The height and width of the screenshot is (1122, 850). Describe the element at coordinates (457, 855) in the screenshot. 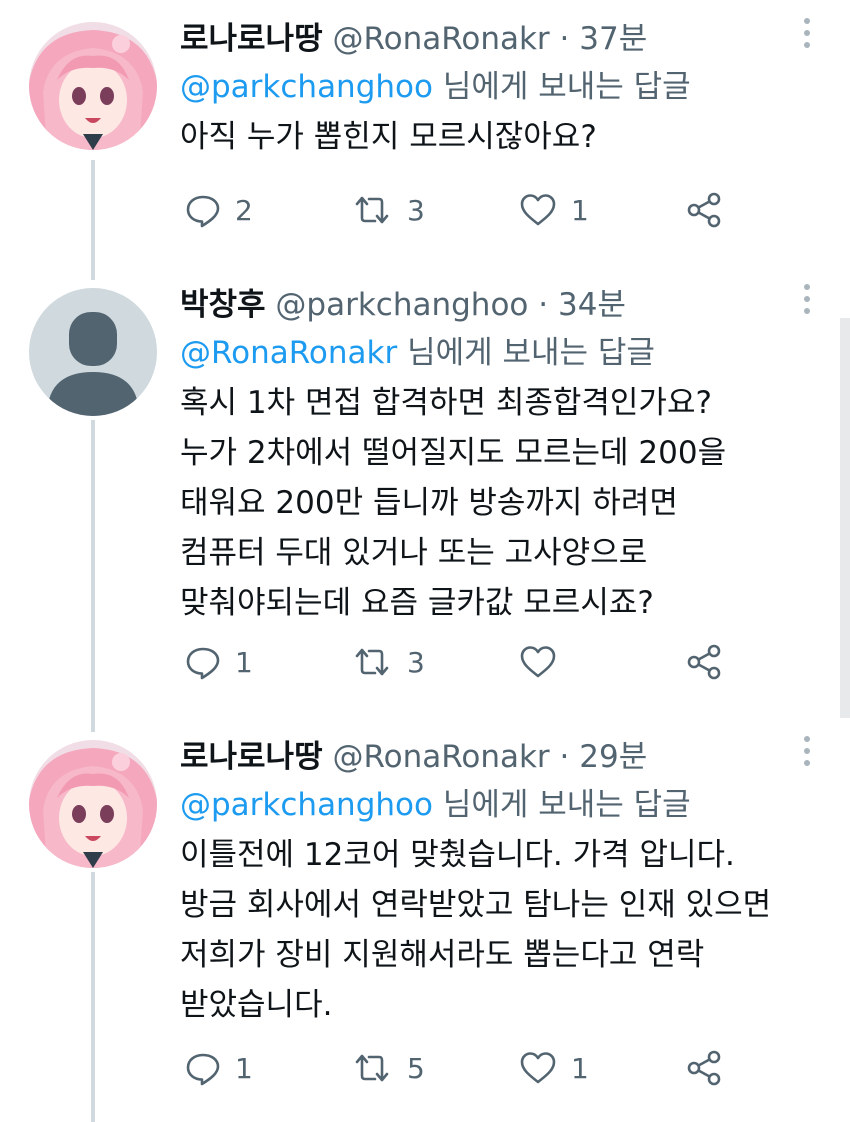

I see `tweet-text-line: 이틀전에 12코어 맞췄습니다. 가격 압니다.` at that location.